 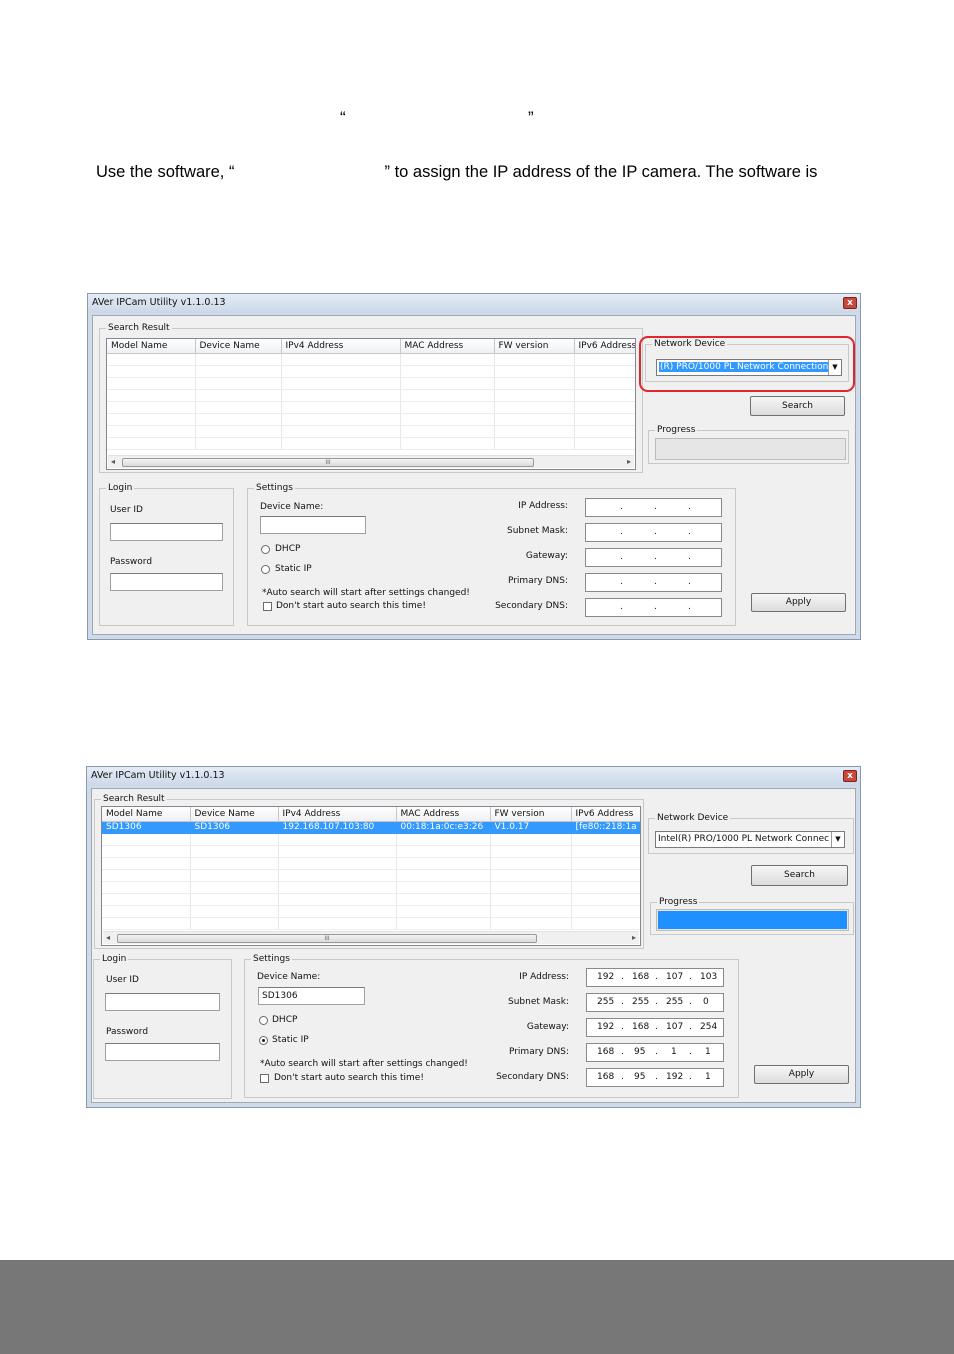 I want to click on device-name-input, so click(x=313, y=525).